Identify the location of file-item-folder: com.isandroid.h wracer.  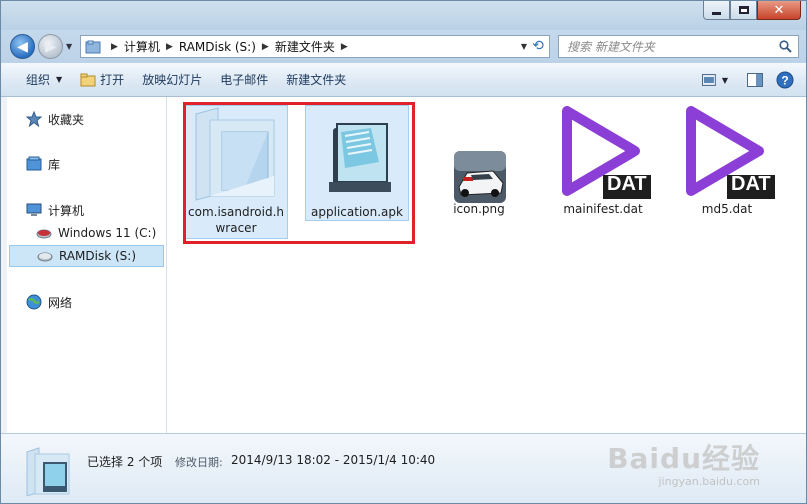
(236, 172).